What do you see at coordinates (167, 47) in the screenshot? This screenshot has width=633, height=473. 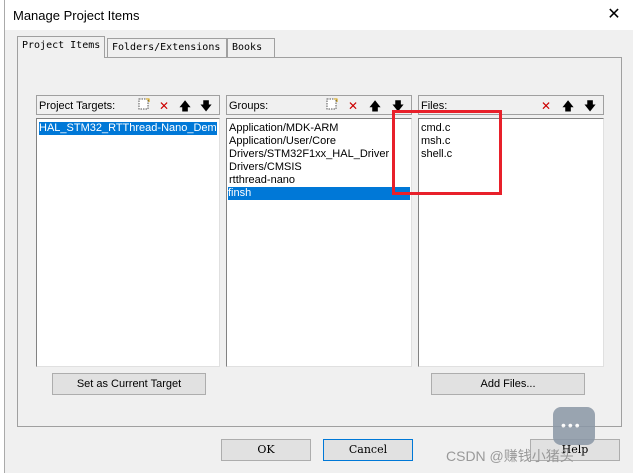 I see `tab-folders-extensions: Folders/Extensions` at bounding box center [167, 47].